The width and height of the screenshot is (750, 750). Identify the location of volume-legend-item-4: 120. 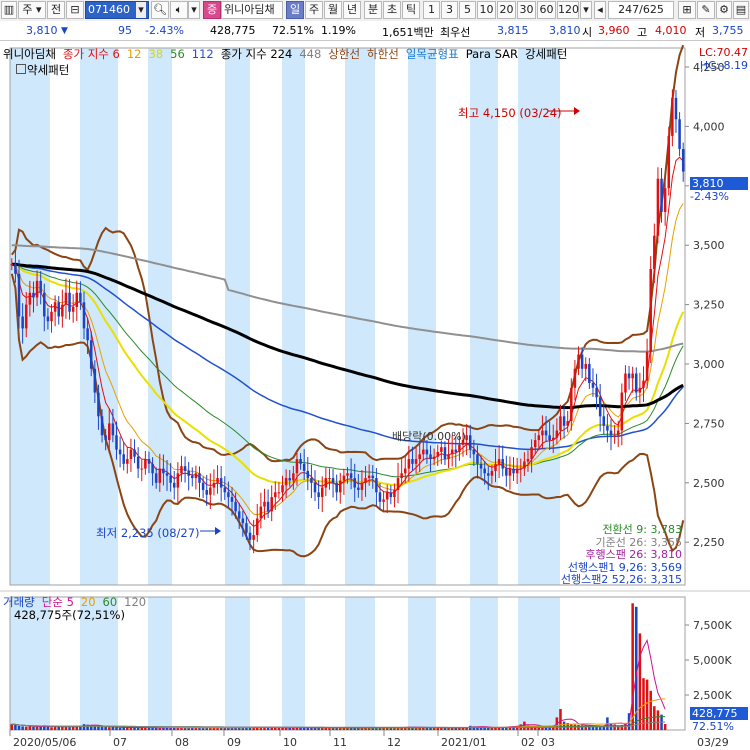
(135, 602).